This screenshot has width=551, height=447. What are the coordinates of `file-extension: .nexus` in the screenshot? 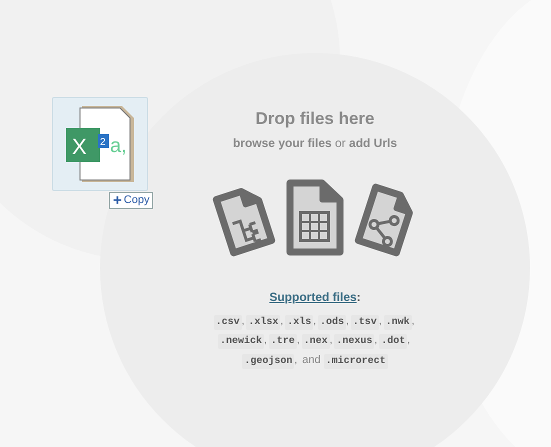 It's located at (354, 341).